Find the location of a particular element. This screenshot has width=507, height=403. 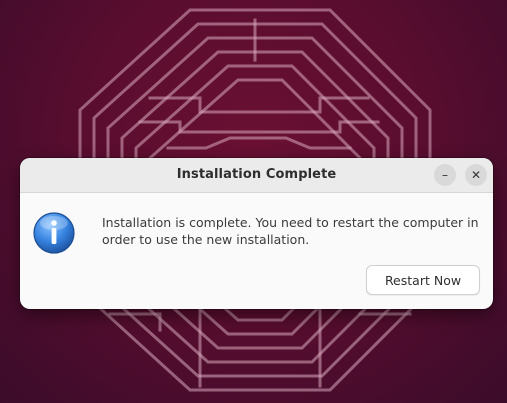

dialog-titlebar: Installation Complete – ✕ is located at coordinates (256, 175).